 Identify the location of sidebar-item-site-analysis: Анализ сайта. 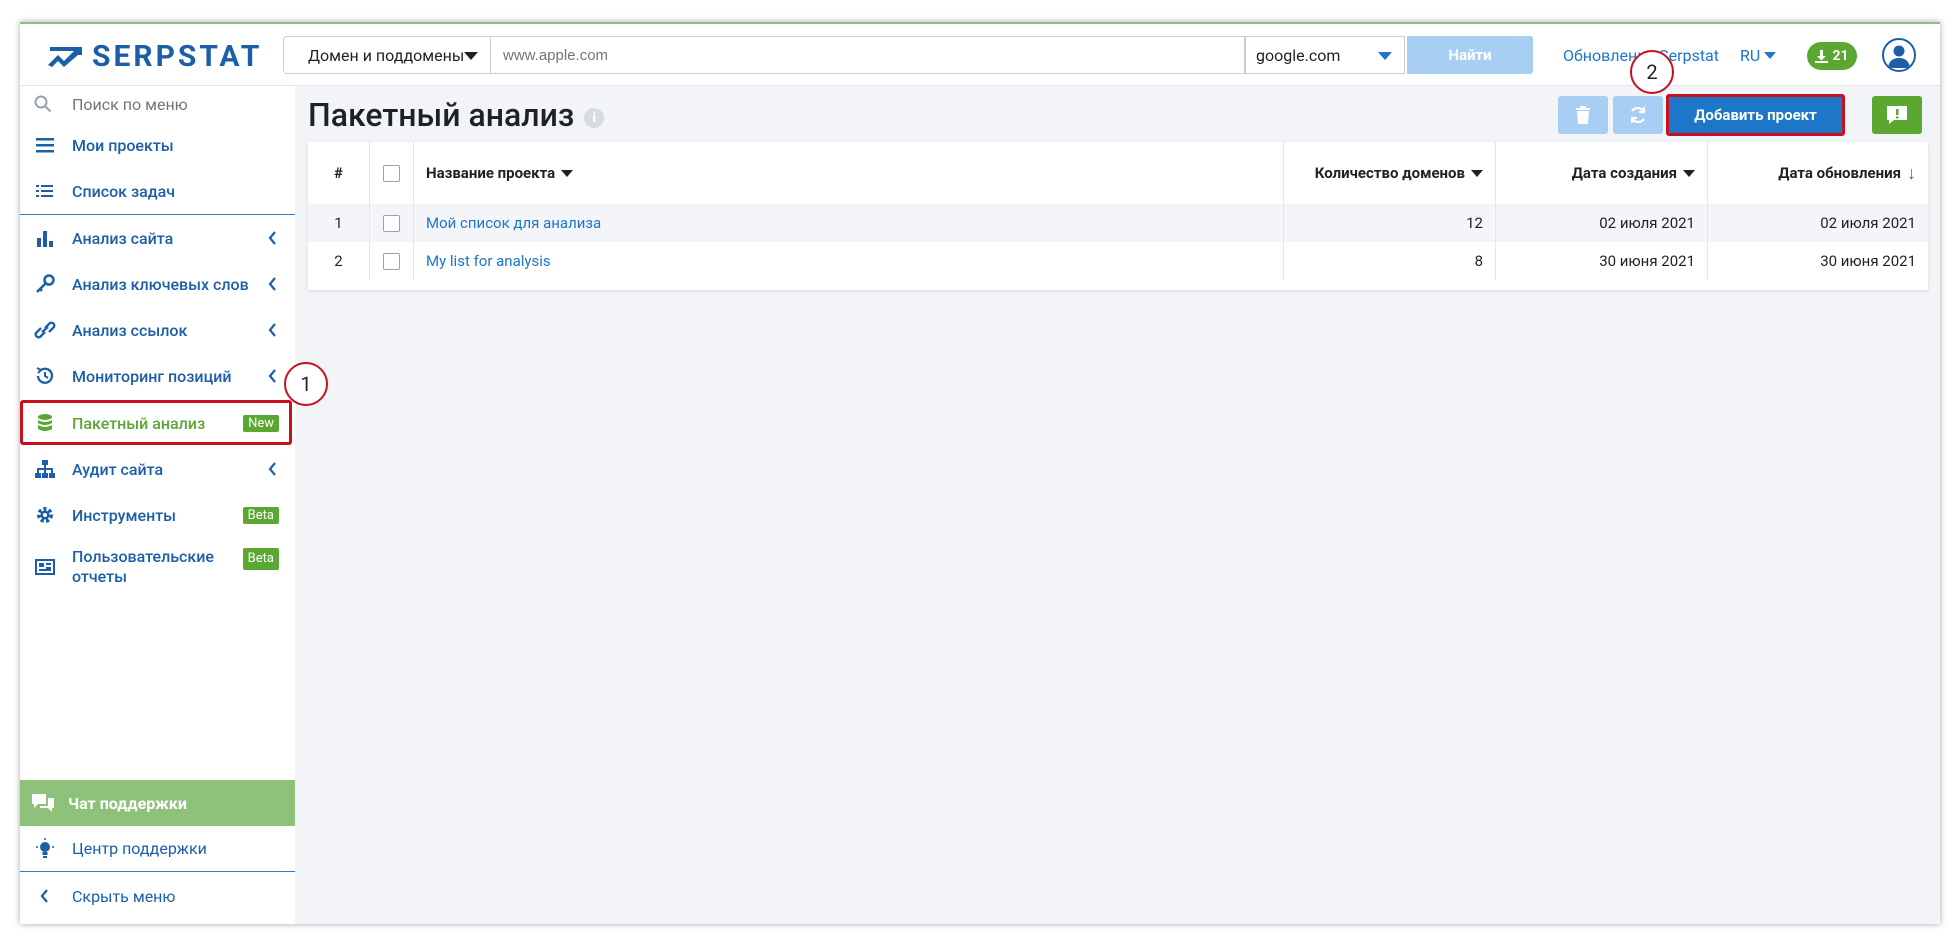
(157, 238).